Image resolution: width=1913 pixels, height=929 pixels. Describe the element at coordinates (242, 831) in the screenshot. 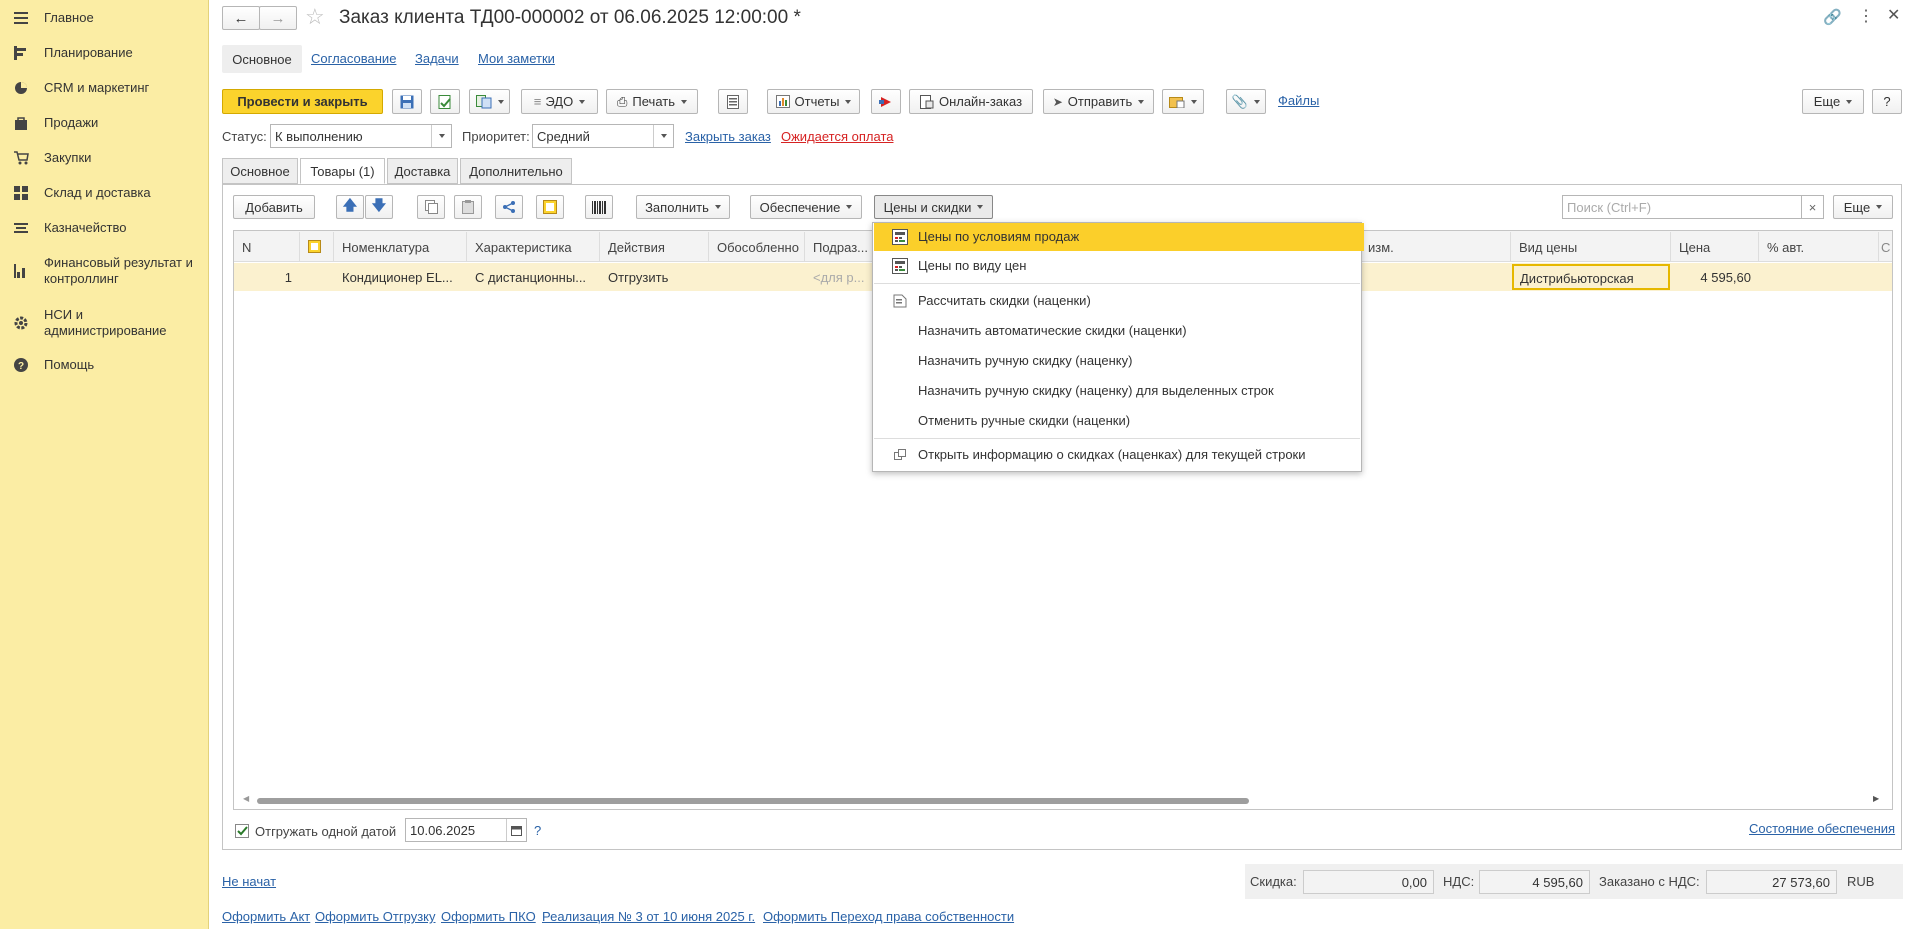

I see `ship-one-date-checkbox` at that location.